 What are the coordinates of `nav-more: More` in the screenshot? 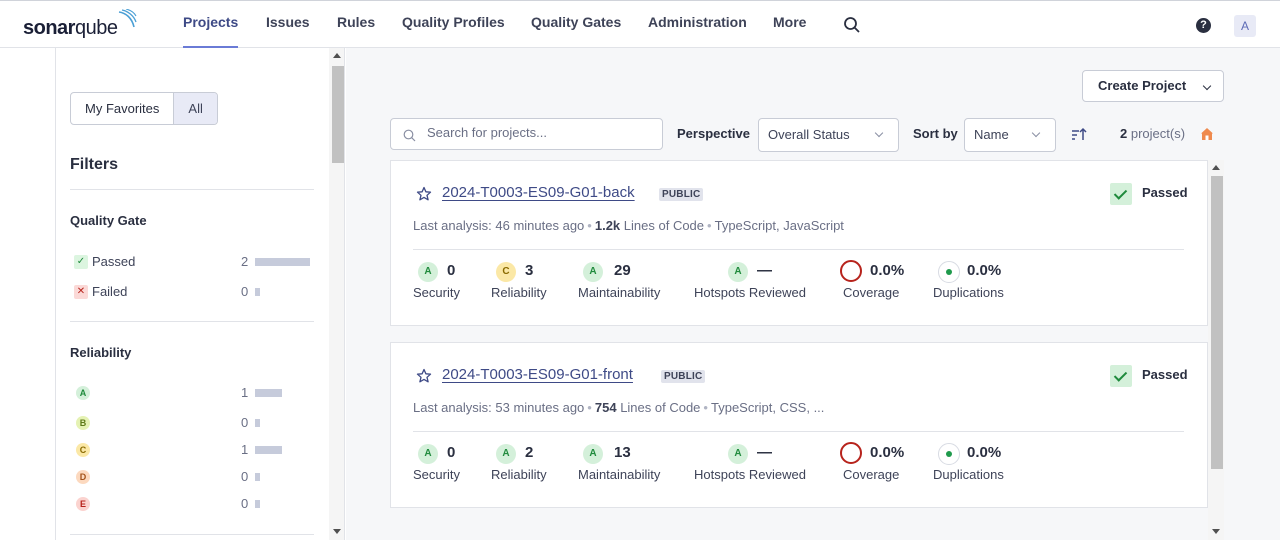 It's located at (789, 31).